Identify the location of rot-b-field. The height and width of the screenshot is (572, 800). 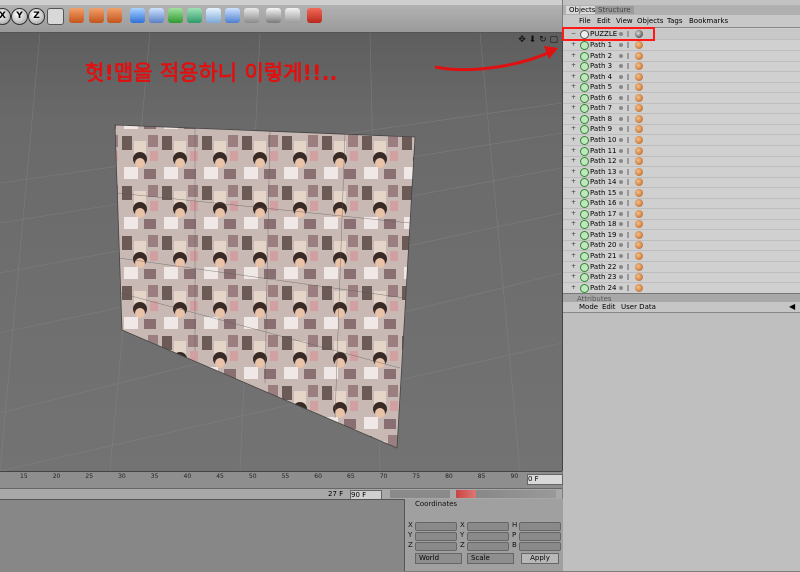
(540, 546).